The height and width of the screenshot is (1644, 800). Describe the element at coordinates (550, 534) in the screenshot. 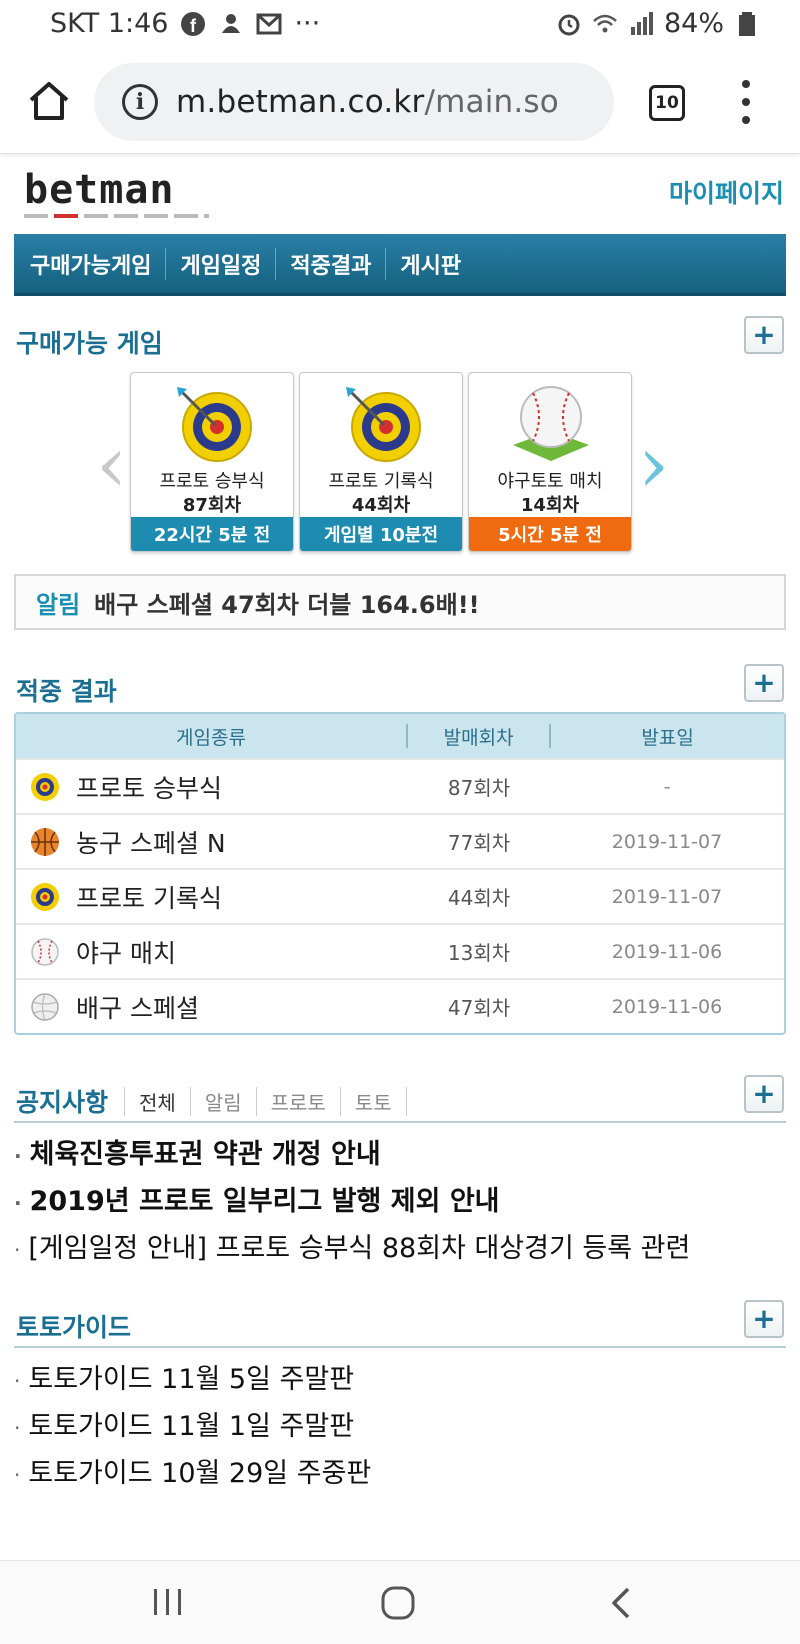

I see `card-time: 5시간 5분 전` at that location.